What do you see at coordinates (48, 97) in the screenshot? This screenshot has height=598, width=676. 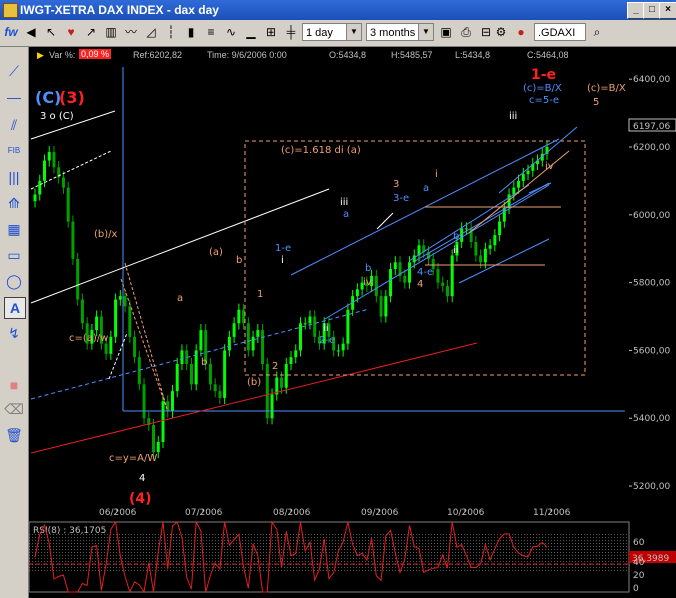 I see `wave-C-label: (C)` at bounding box center [48, 97].